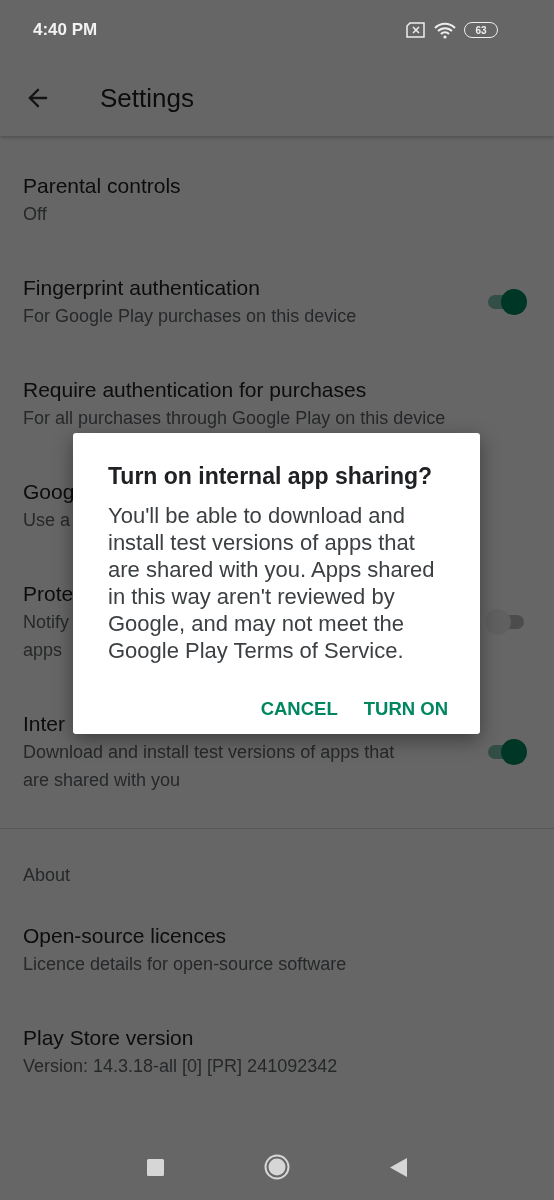 The image size is (554, 1200). What do you see at coordinates (234, 390) in the screenshot?
I see `setting-title: Require authentication for purchases` at bounding box center [234, 390].